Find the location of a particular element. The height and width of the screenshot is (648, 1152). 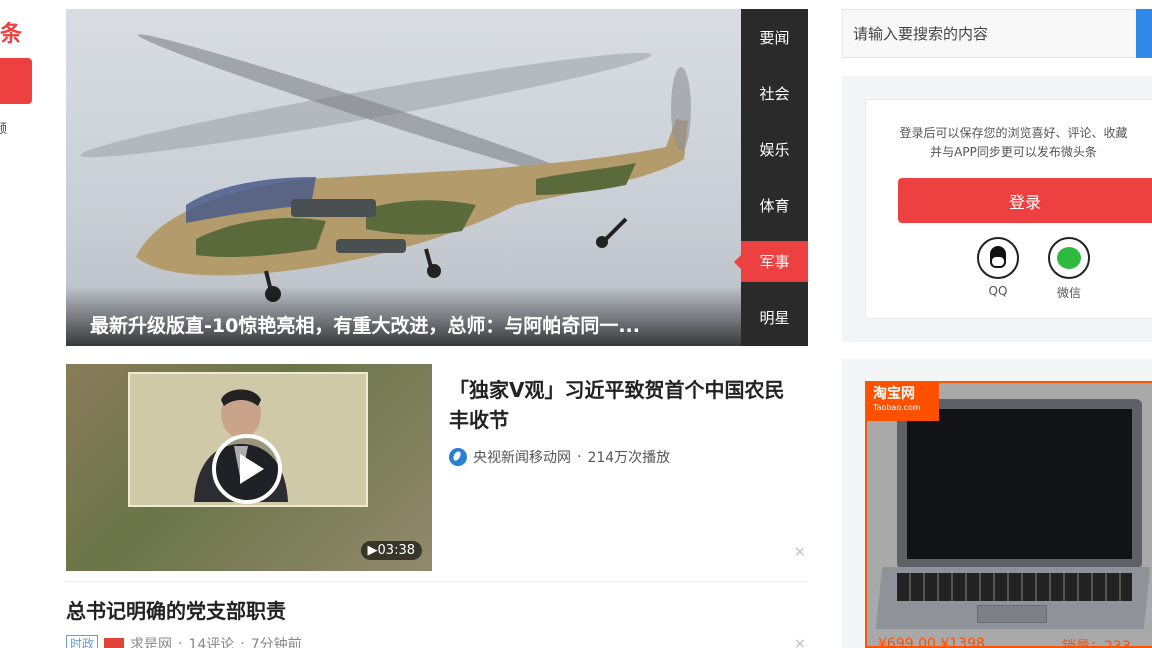

laptop-screen is located at coordinates (1019, 484).